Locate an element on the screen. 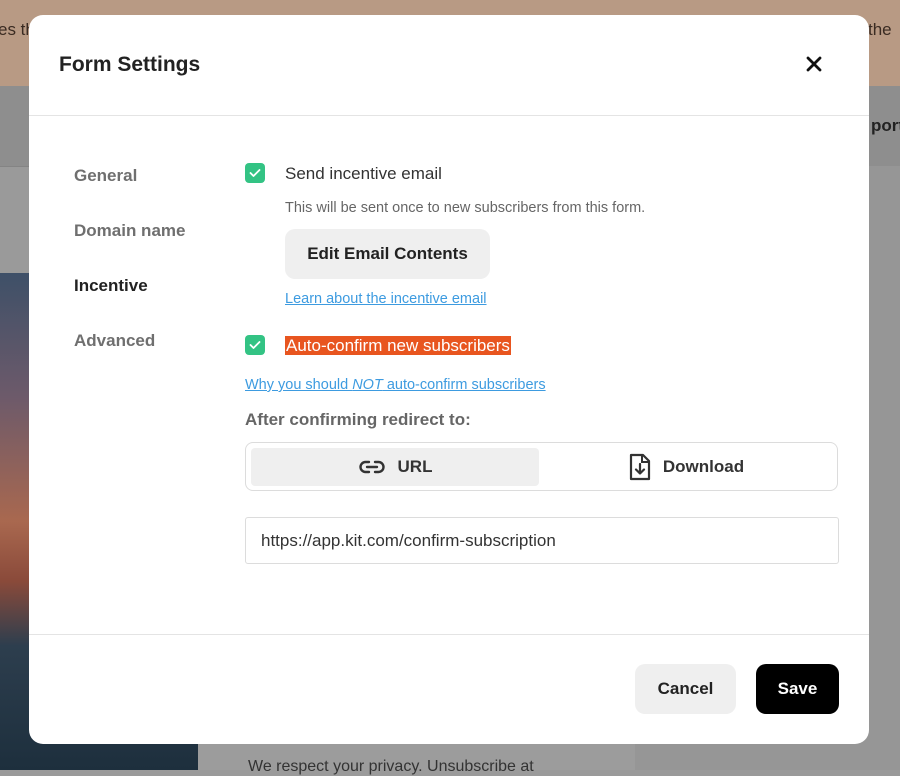  redirect-url-input is located at coordinates (542, 540).